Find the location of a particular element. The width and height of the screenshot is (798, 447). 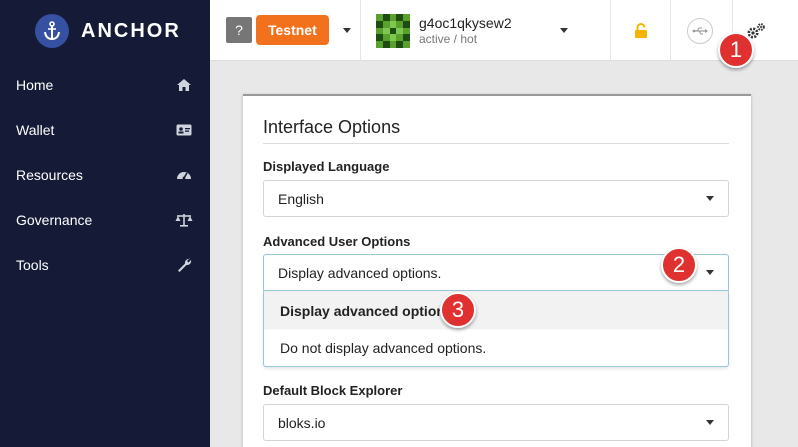

advanced-options-label: Advanced User Options is located at coordinates (337, 241).